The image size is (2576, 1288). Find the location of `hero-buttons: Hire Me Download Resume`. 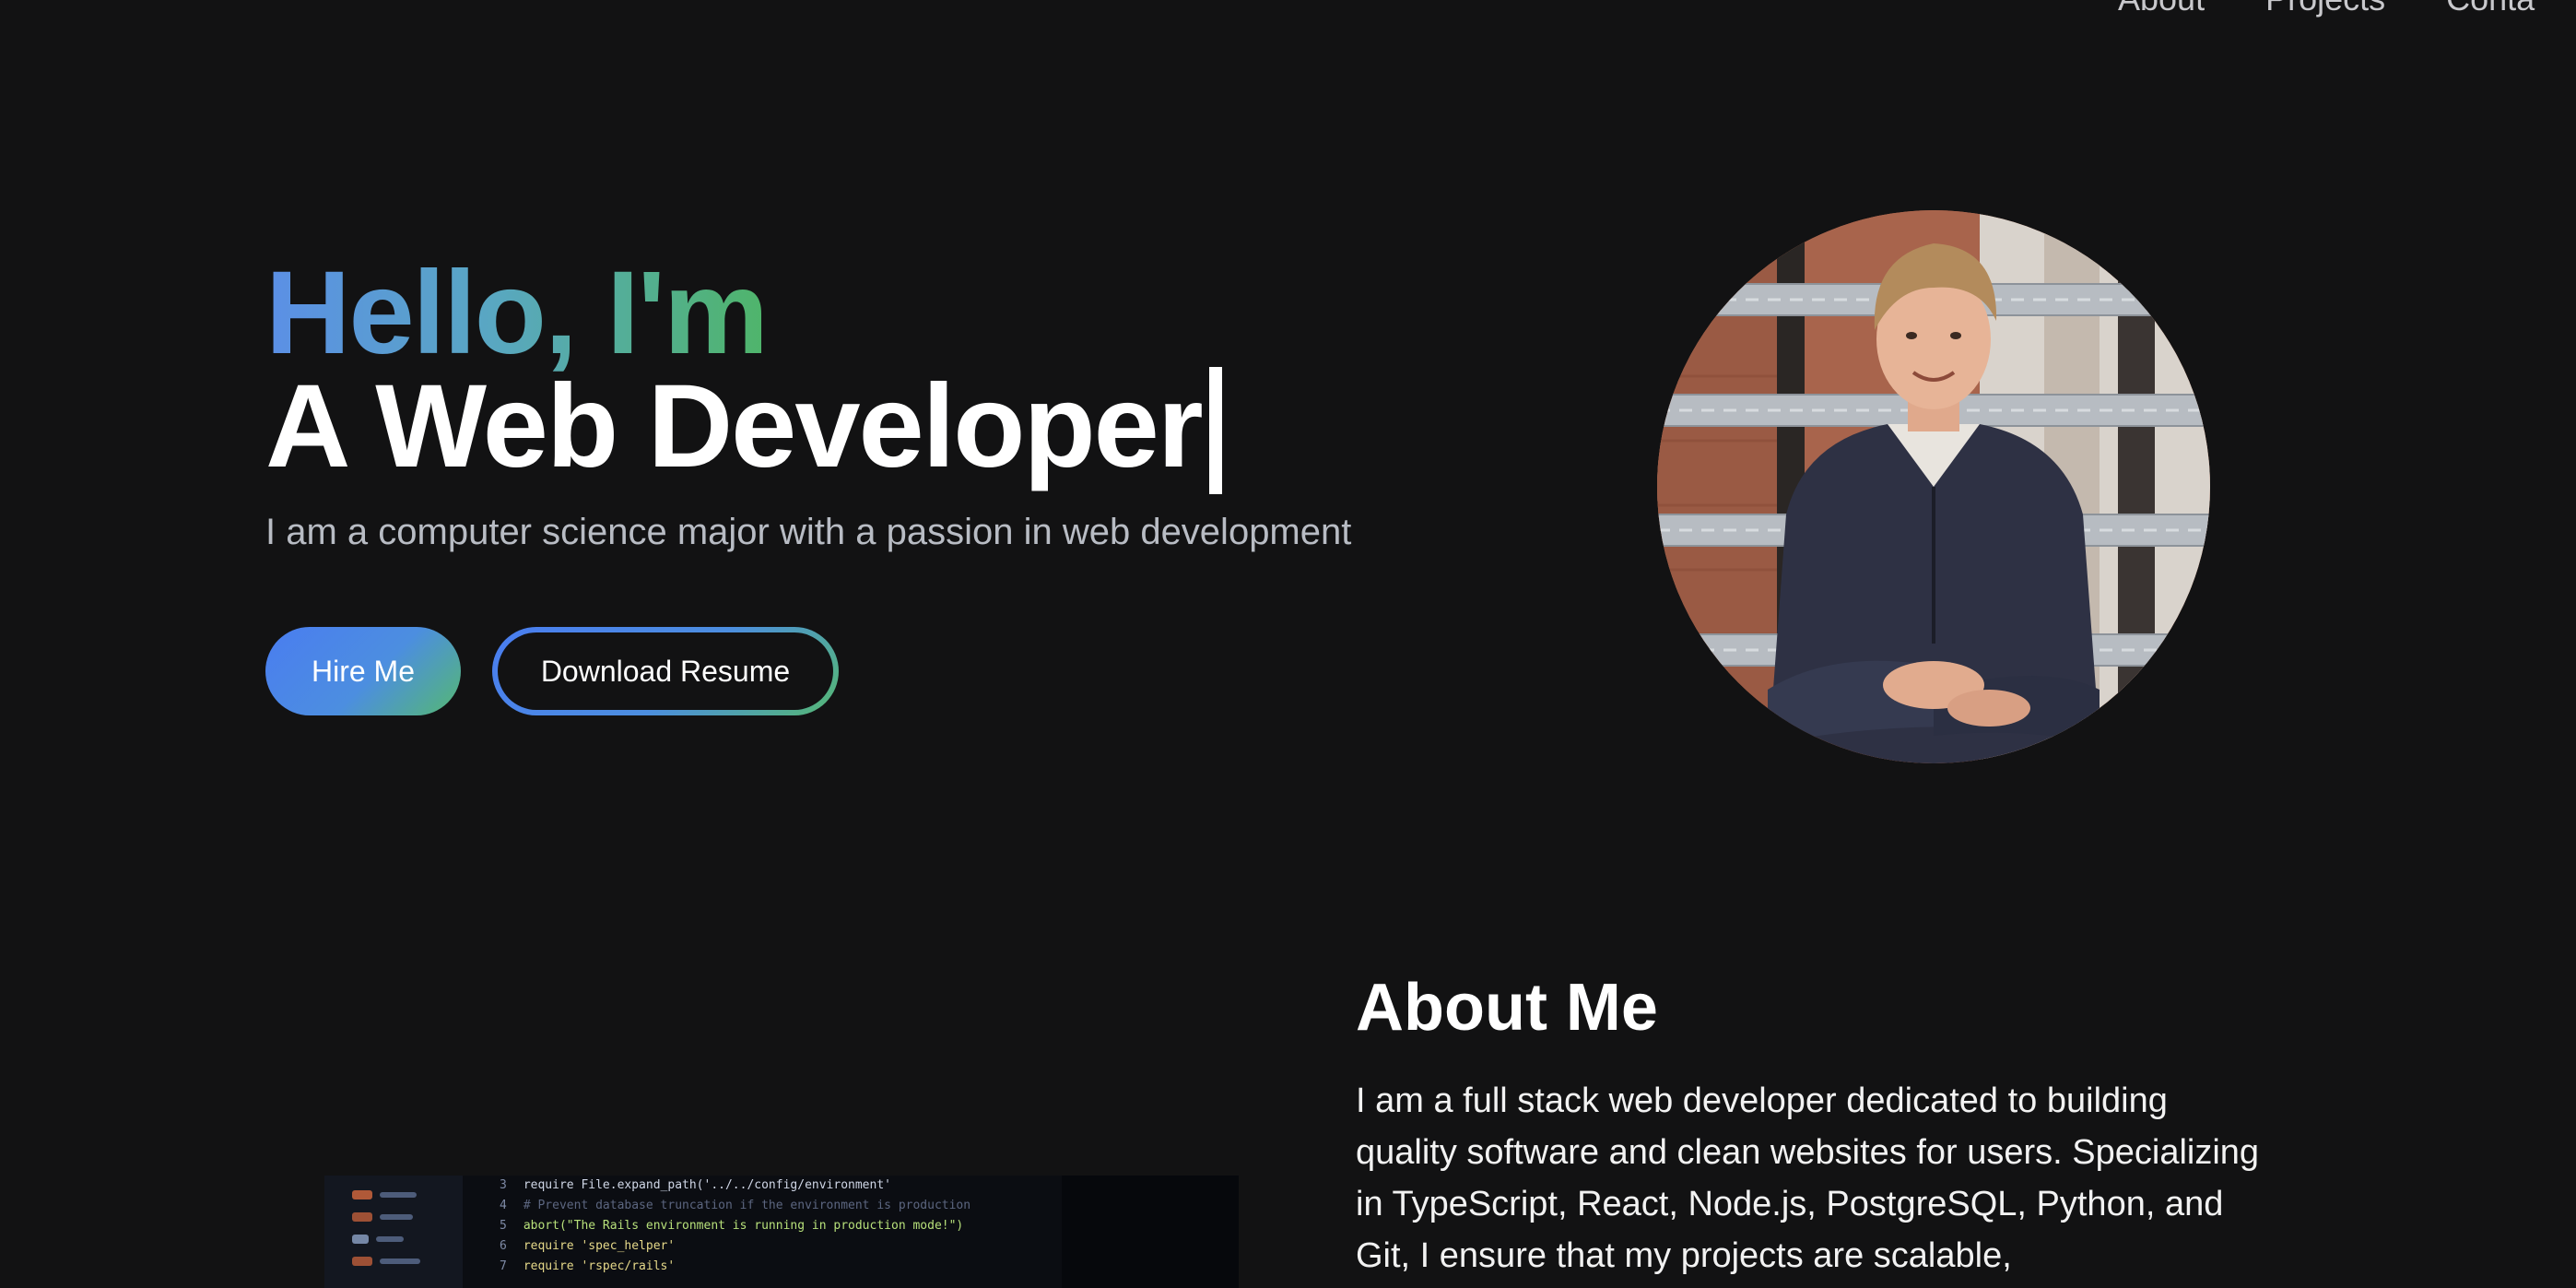

hero-buttons: Hire Me Download Resume is located at coordinates (552, 671).